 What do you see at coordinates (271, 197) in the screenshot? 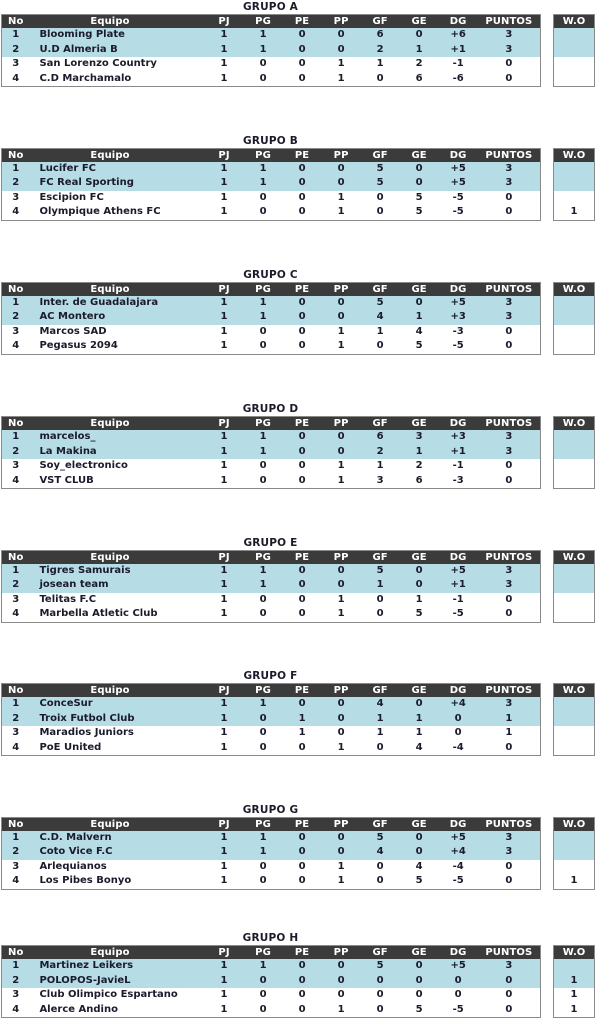
I see `table-row: 3 Escipion FC 1 0 0 1 0 5 -5 0` at bounding box center [271, 197].